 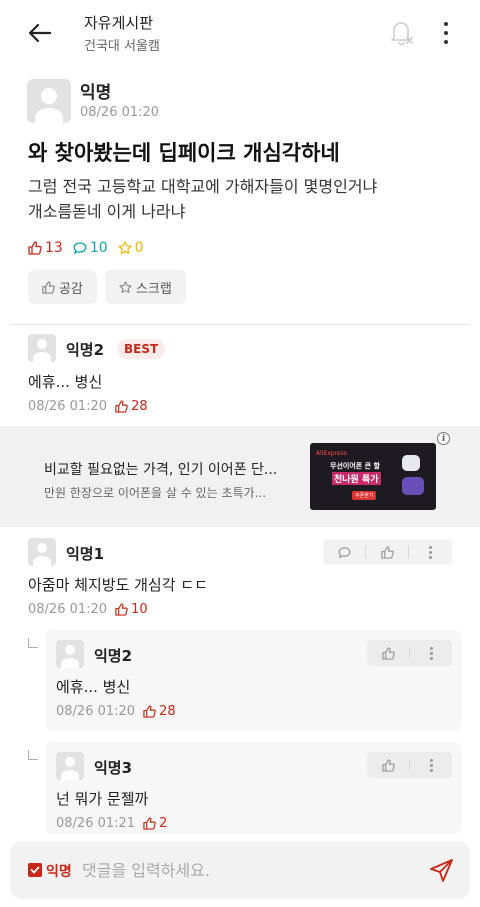 I want to click on post-divider, so click(x=240, y=324).